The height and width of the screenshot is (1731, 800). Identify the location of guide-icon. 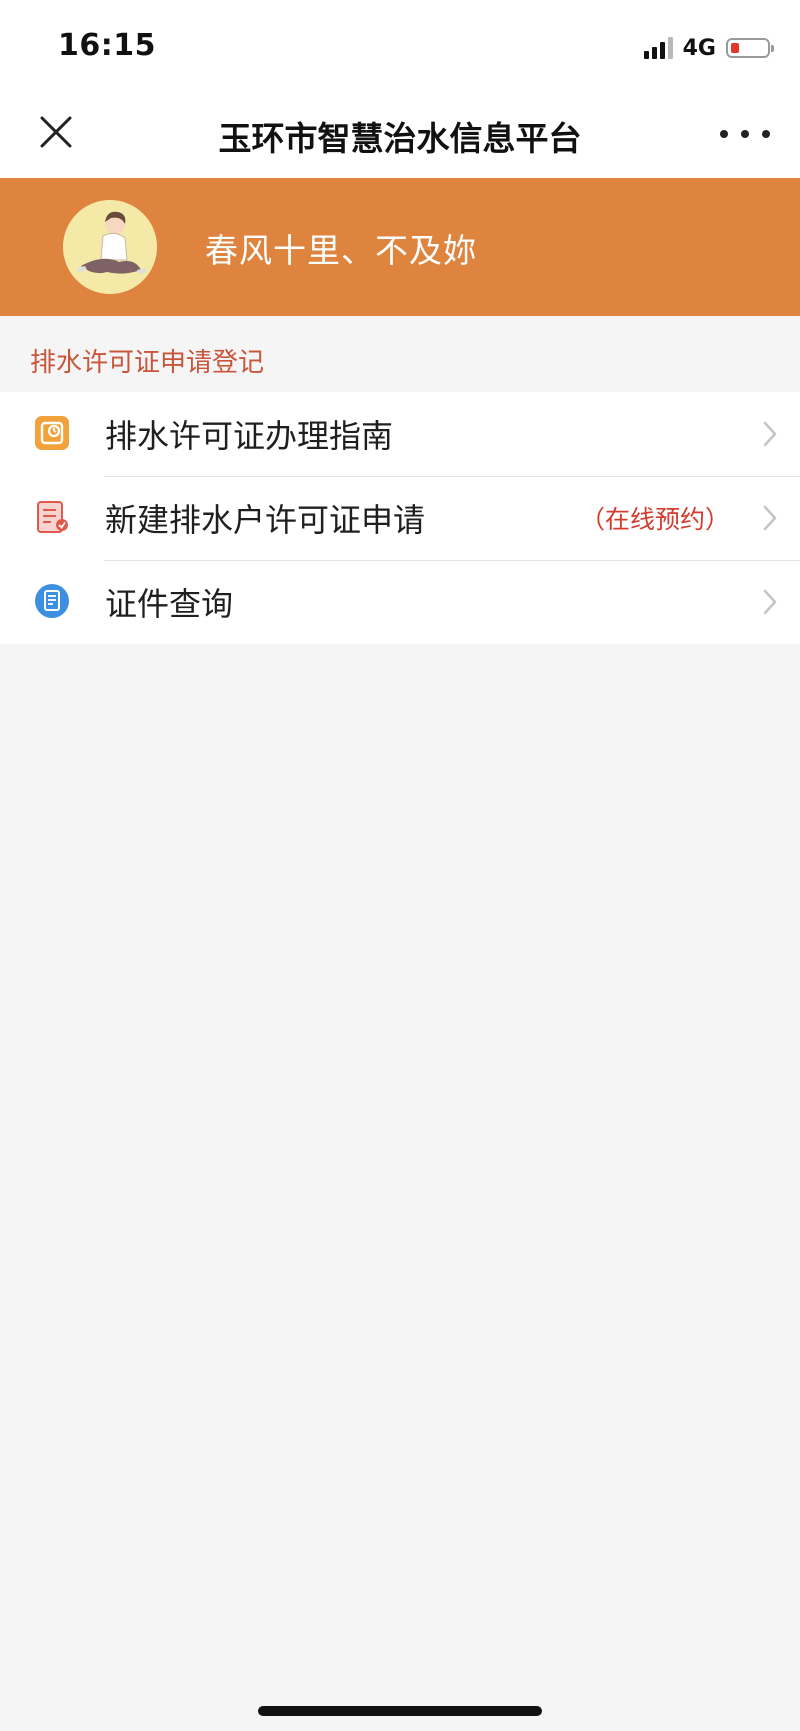
(52, 433).